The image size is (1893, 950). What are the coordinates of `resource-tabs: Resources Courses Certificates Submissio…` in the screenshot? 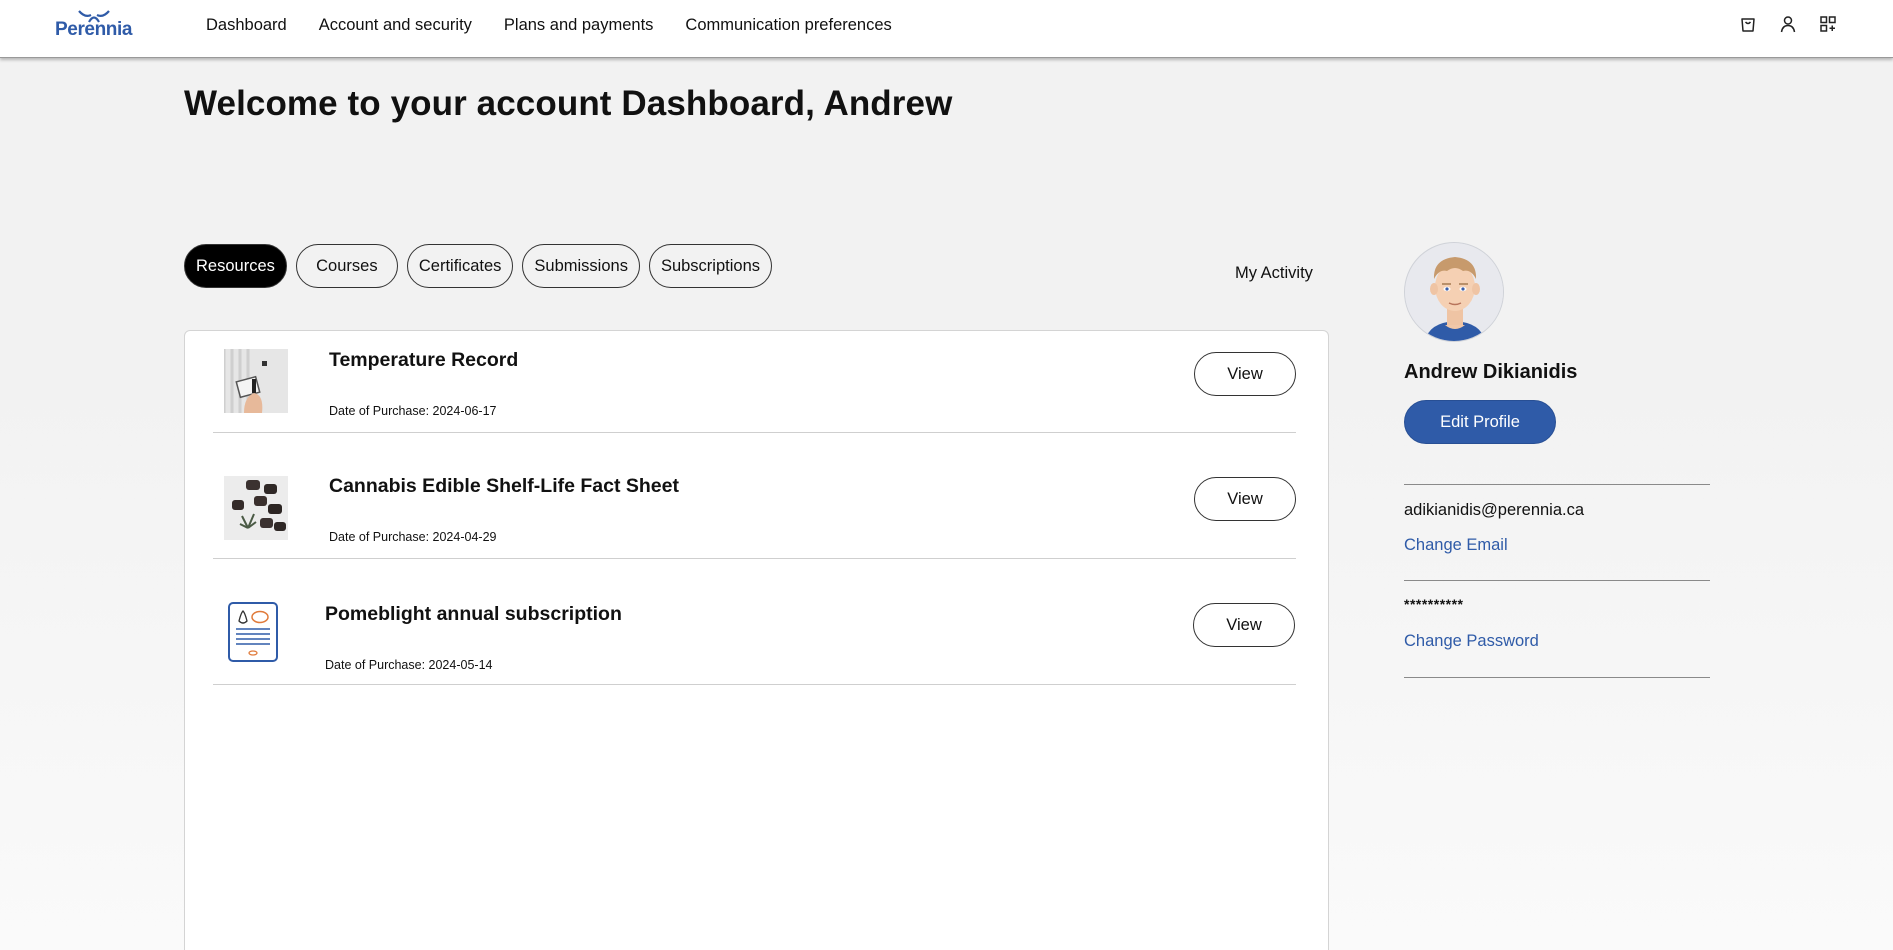 It's located at (482, 266).